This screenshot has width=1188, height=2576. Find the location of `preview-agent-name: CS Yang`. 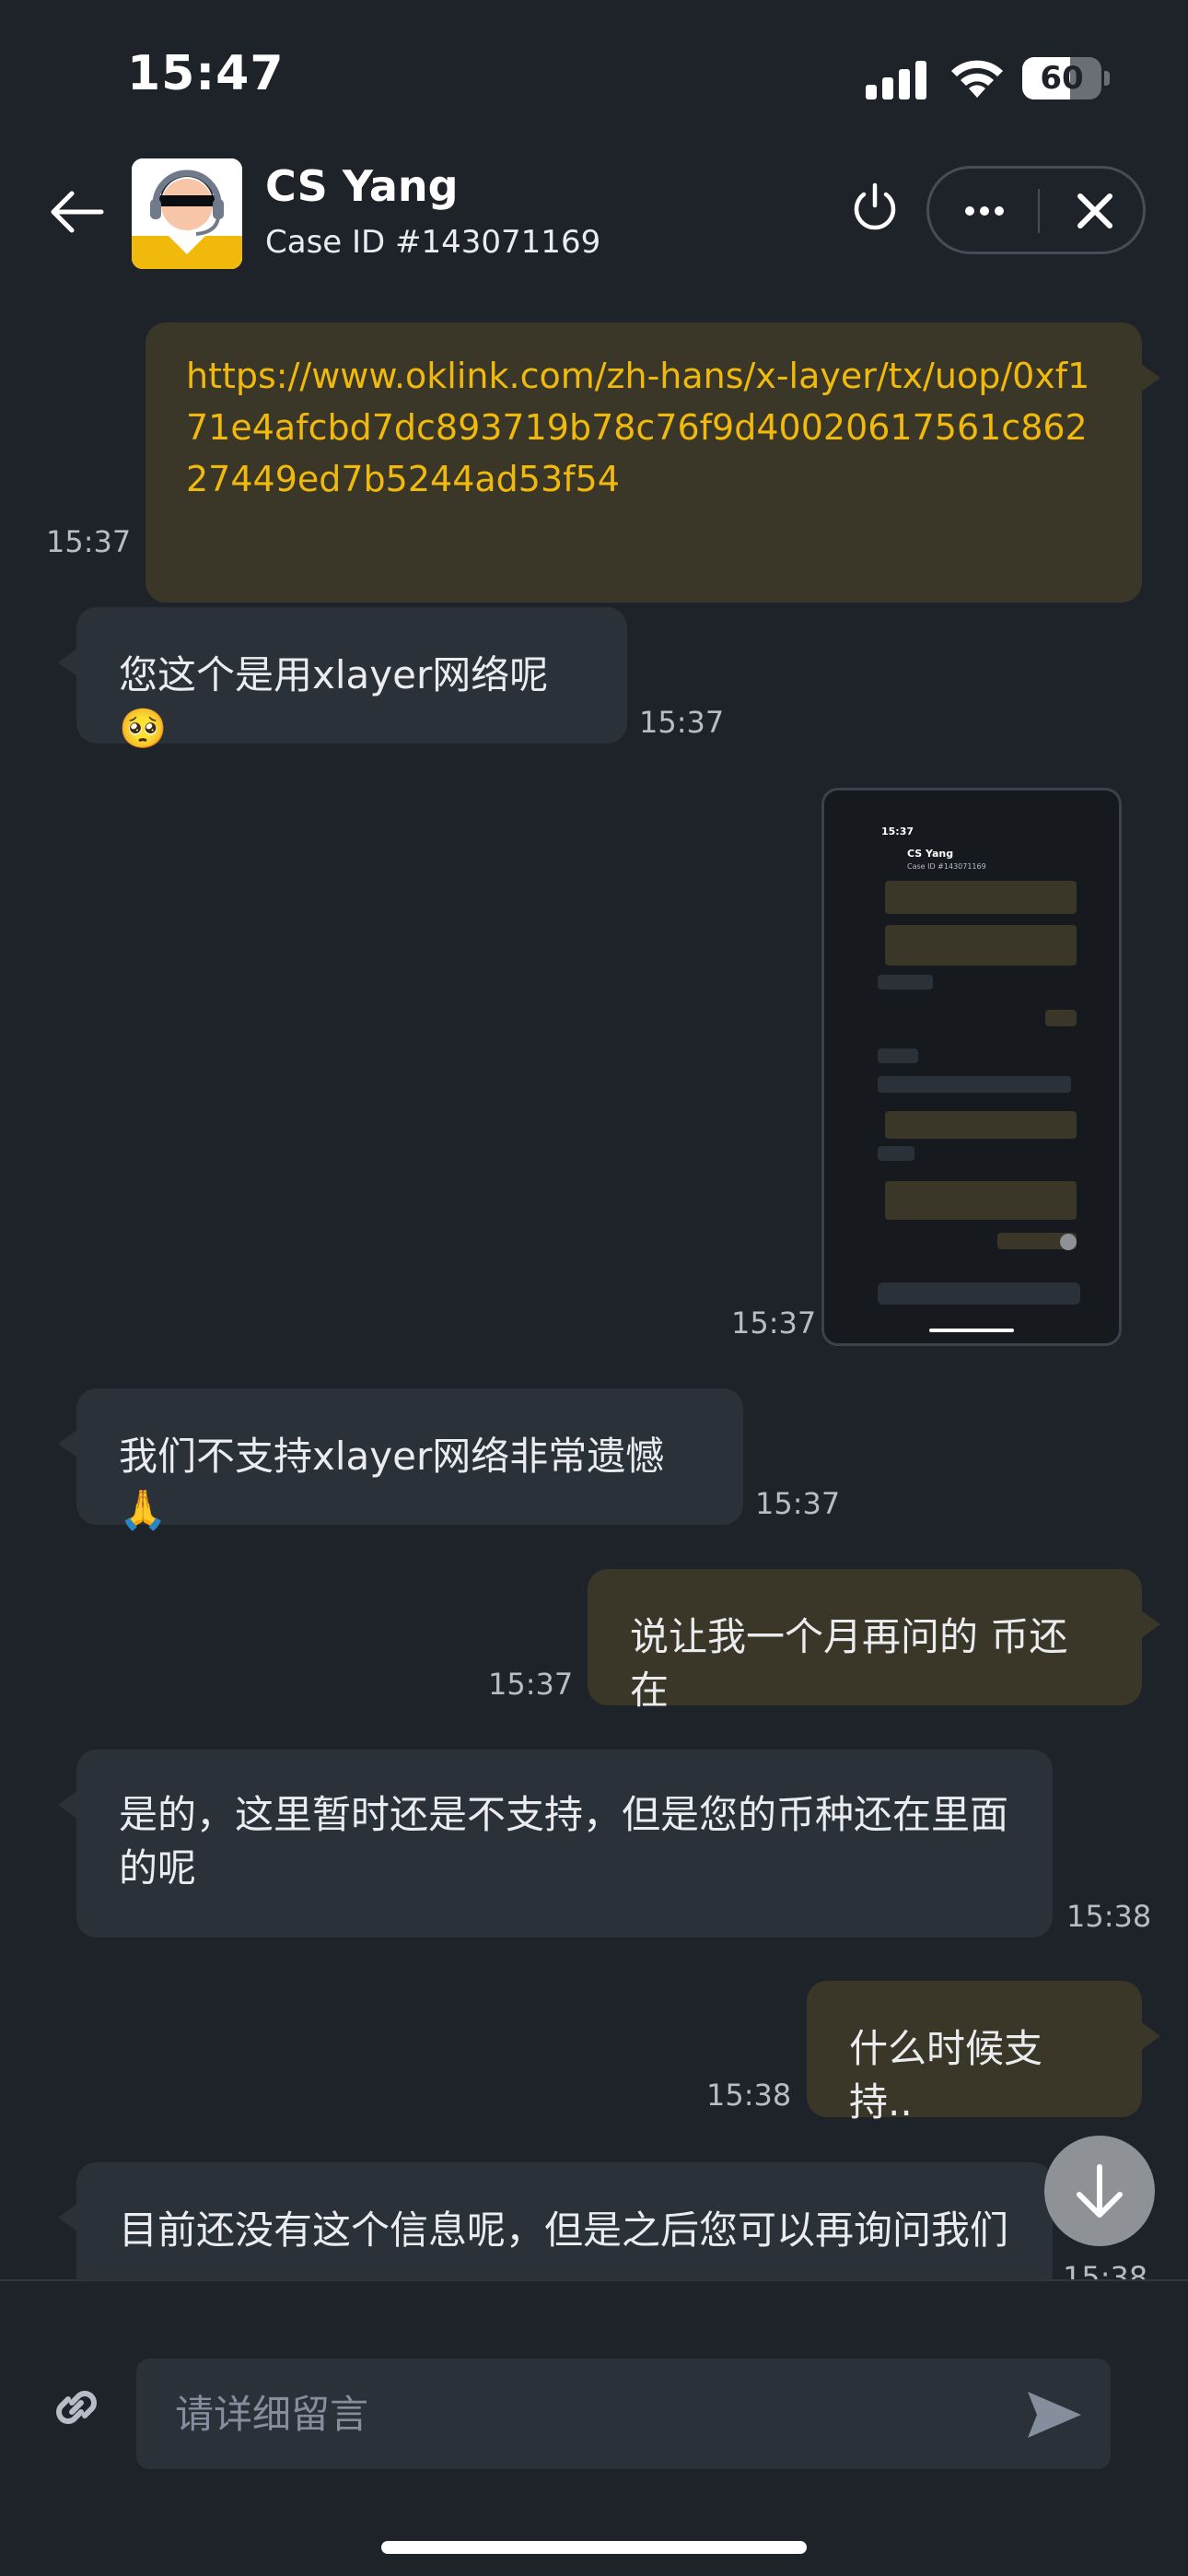

preview-agent-name: CS Yang is located at coordinates (930, 854).